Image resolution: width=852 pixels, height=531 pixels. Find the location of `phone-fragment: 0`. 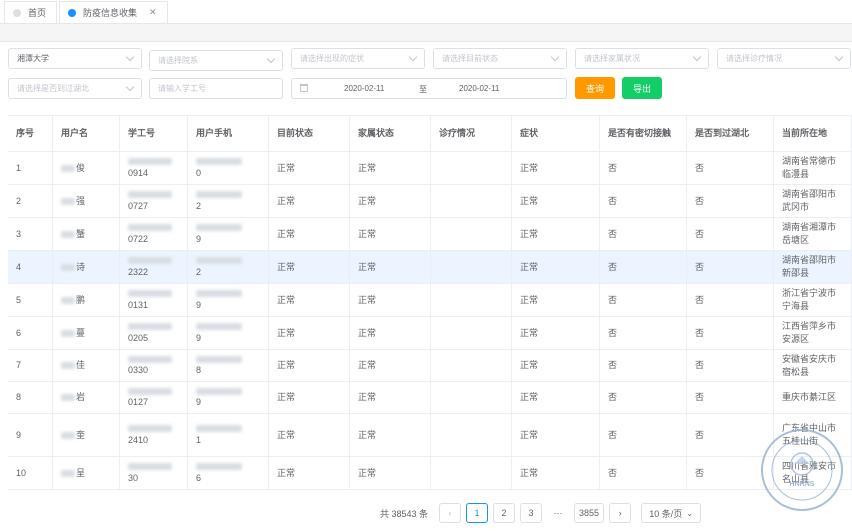

phone-fragment: 0 is located at coordinates (199, 172).